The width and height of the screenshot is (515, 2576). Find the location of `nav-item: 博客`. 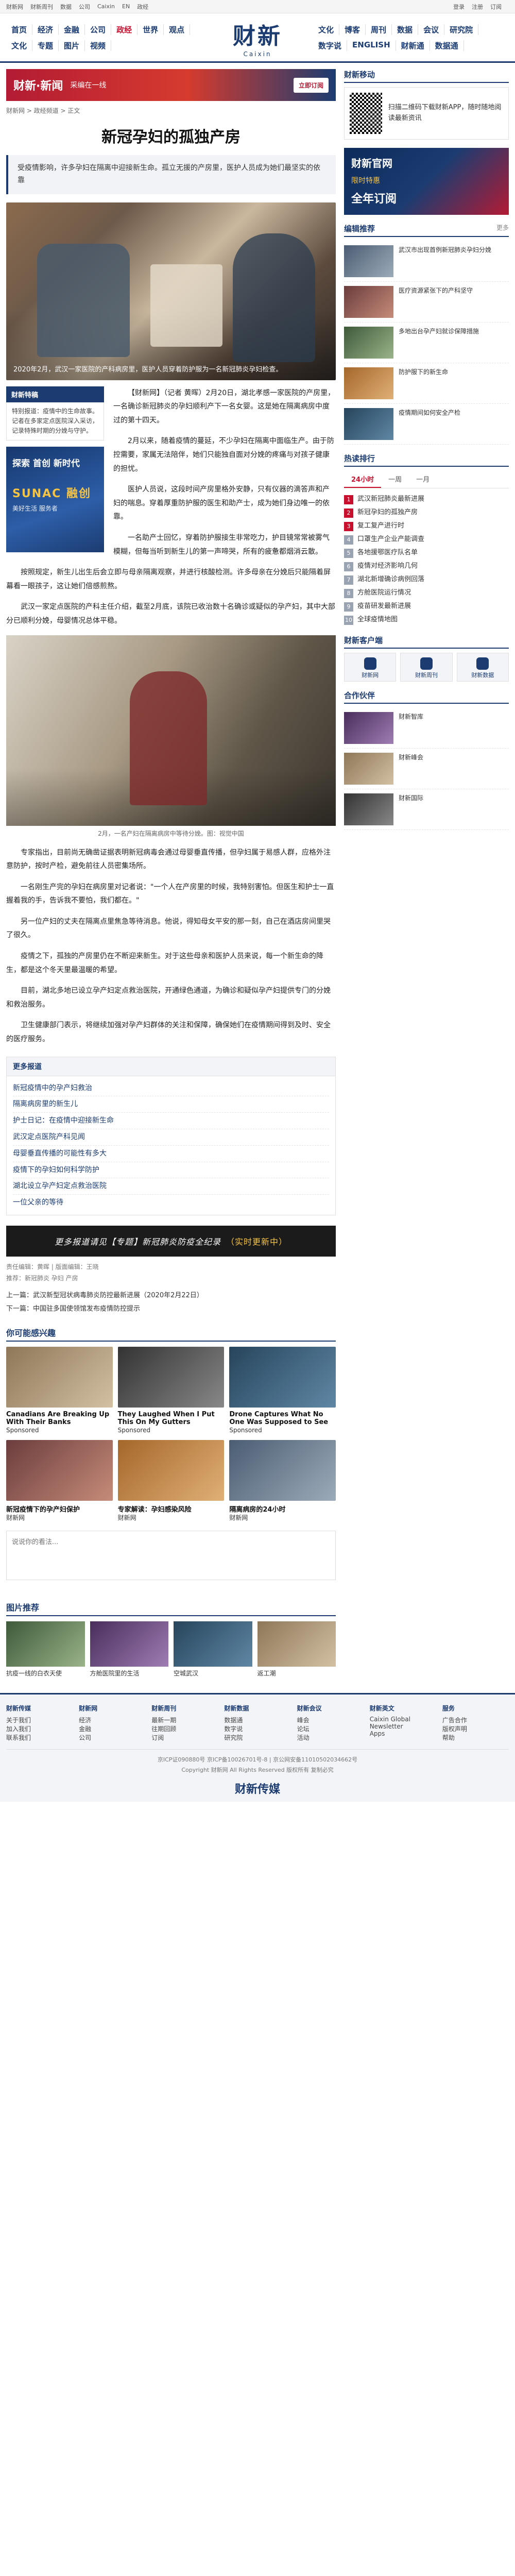

nav-item: 博客 is located at coordinates (352, 29).